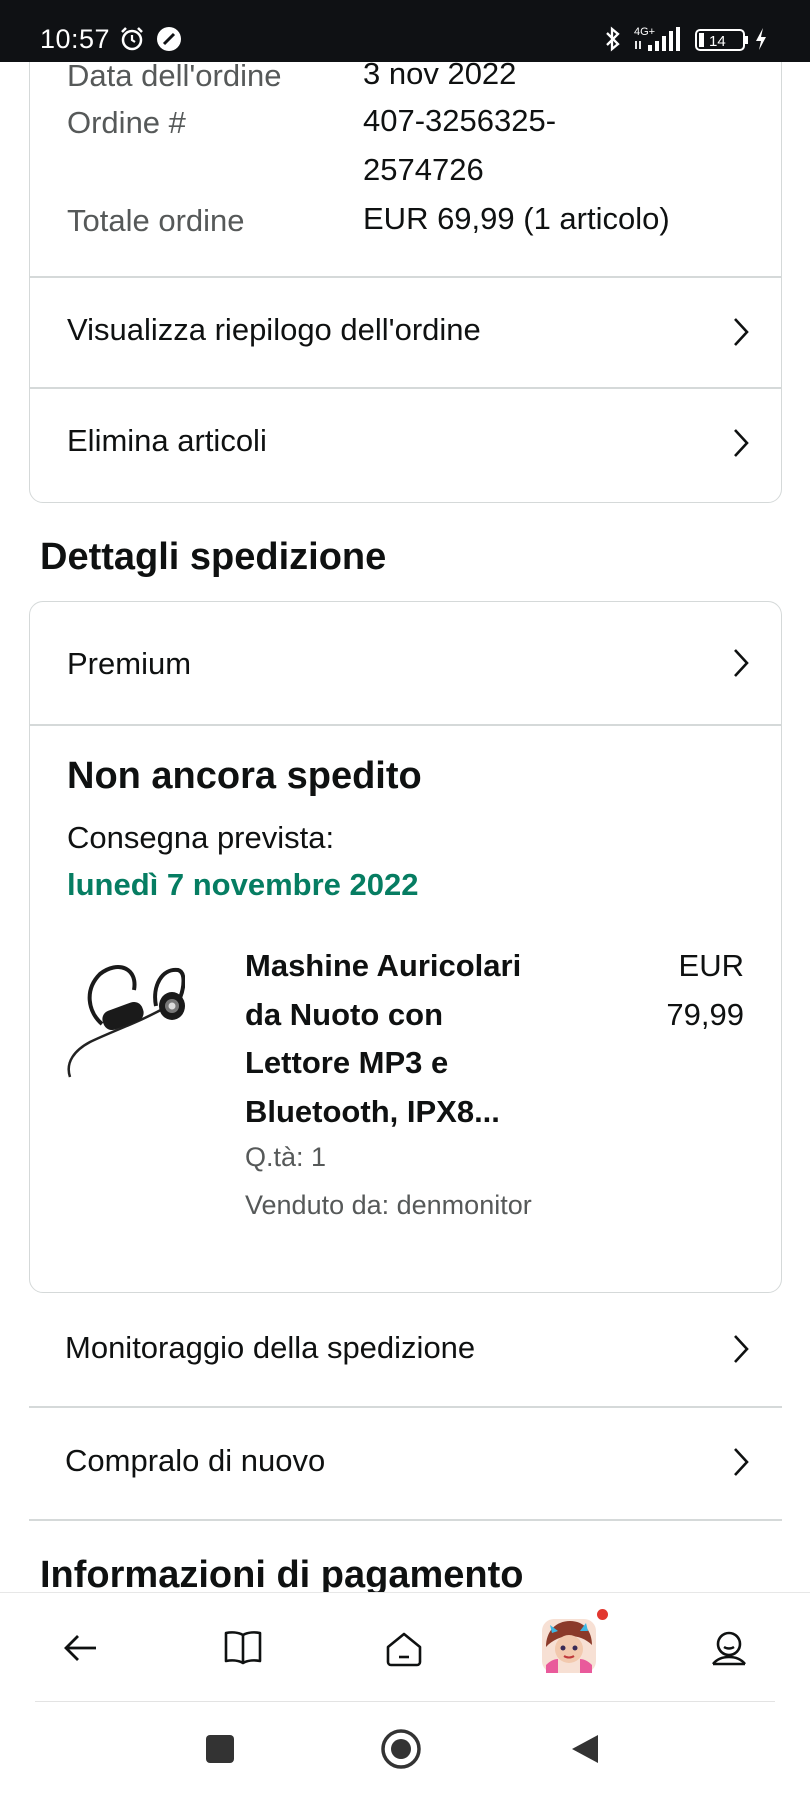  I want to click on shipping-service-label: Premium, so click(129, 663).